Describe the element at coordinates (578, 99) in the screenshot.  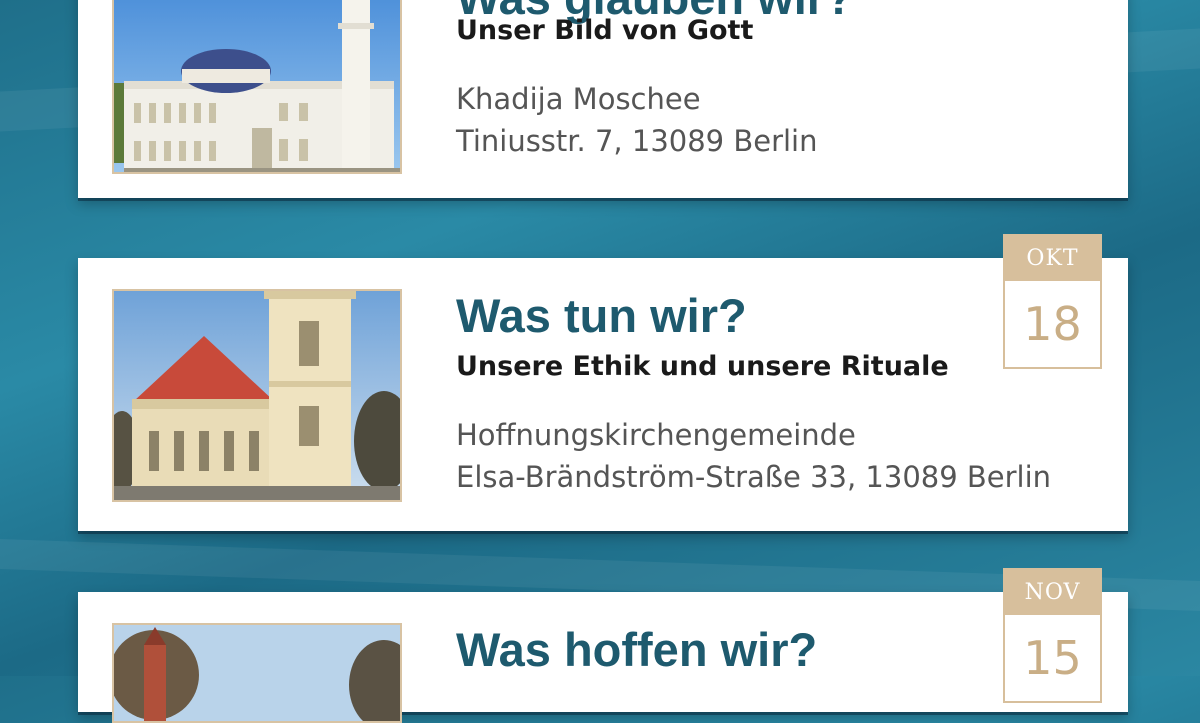
I see `event-venue: Khadija Moschee` at that location.